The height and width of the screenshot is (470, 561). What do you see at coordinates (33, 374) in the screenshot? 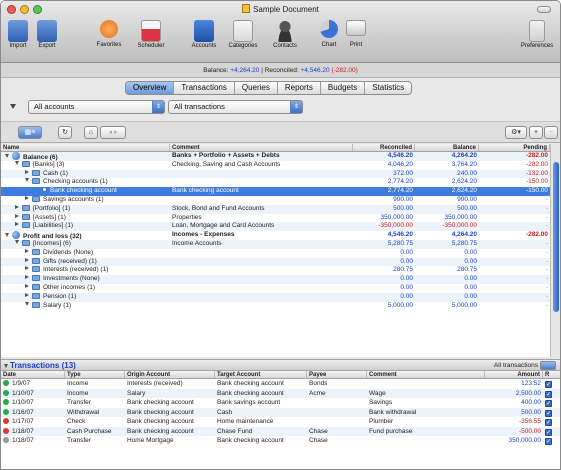
I see `column-header-date: Date` at bounding box center [33, 374].